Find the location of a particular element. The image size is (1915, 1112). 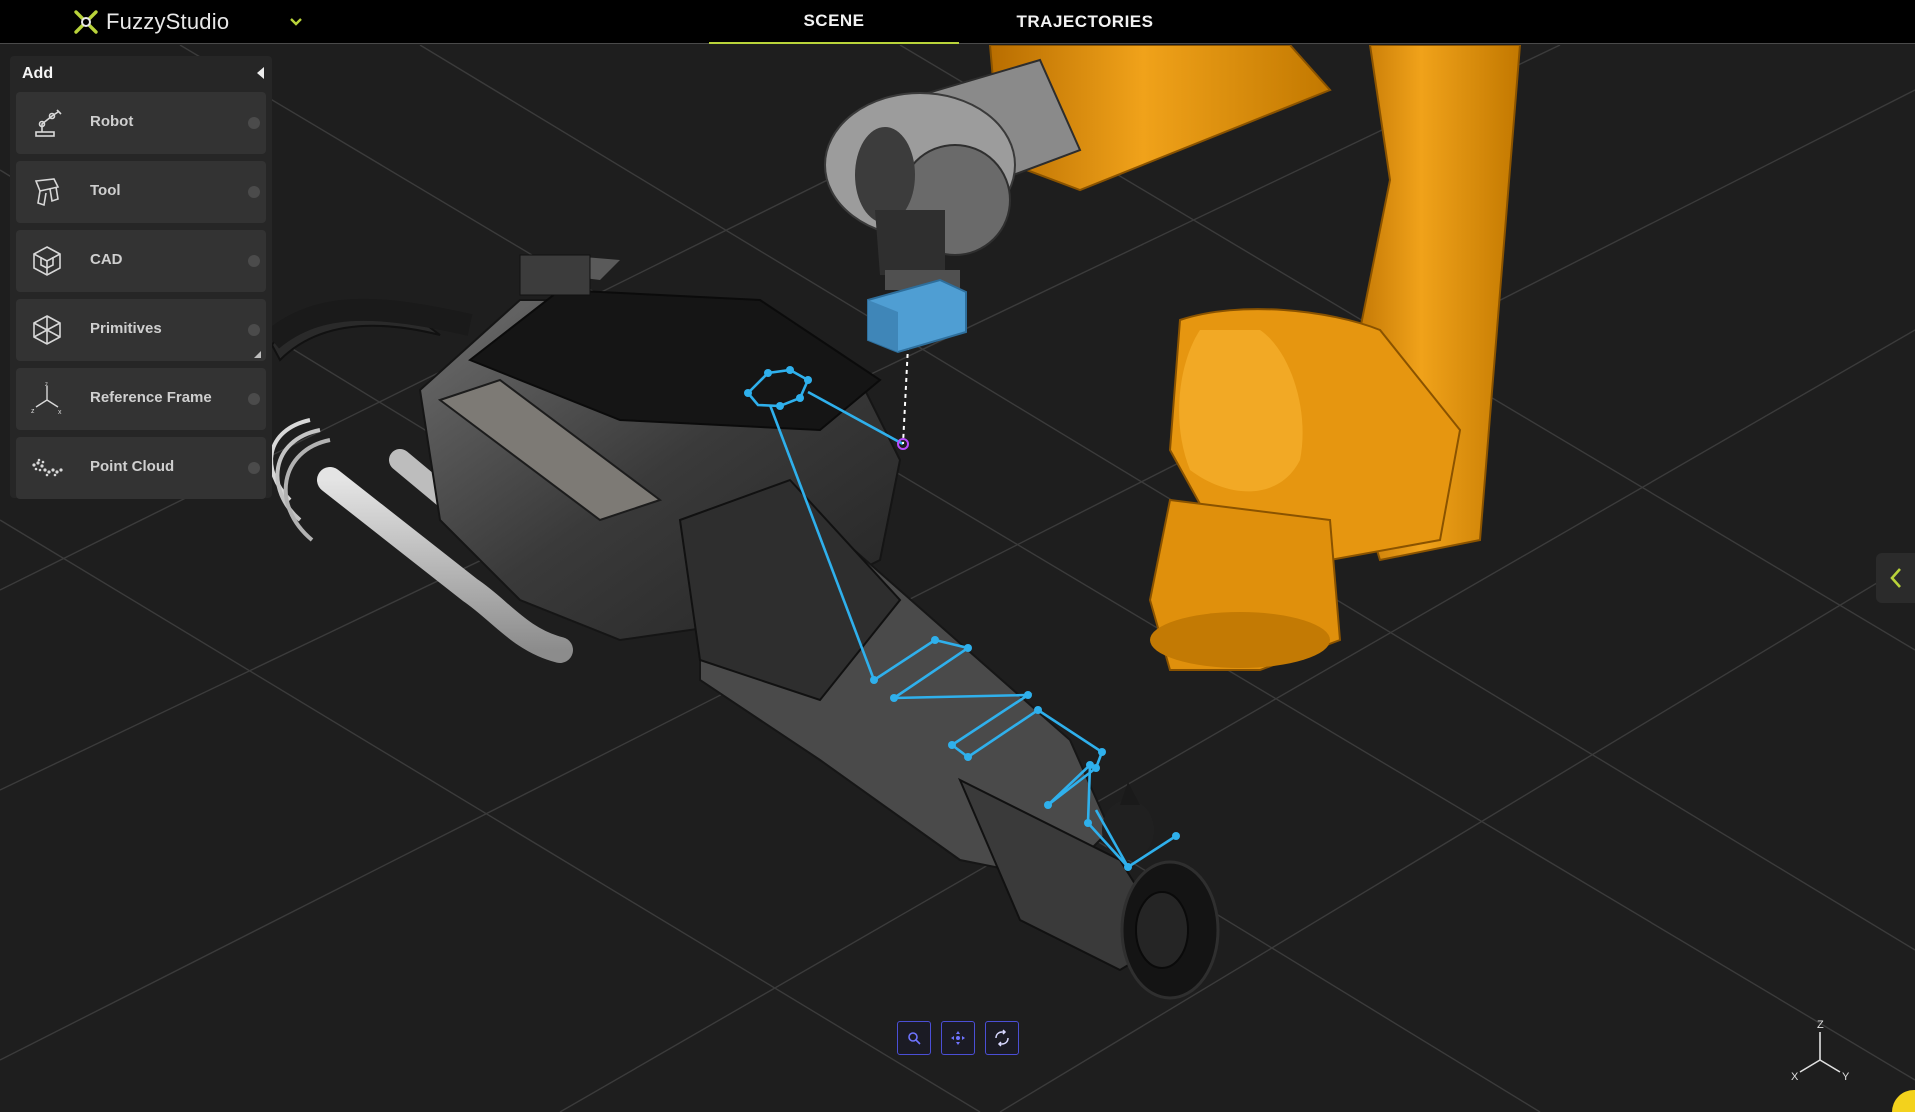

rotate-tool-button is located at coordinates (1002, 1038).